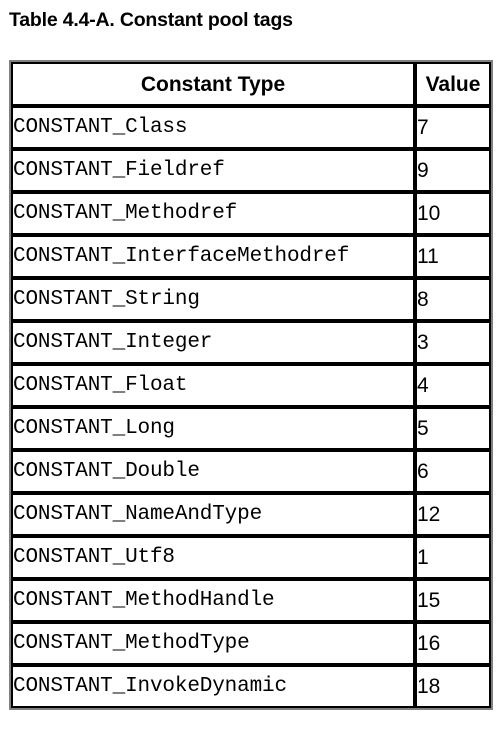  I want to click on table-row: CONSTANT_NameAndType 12, so click(251, 514).